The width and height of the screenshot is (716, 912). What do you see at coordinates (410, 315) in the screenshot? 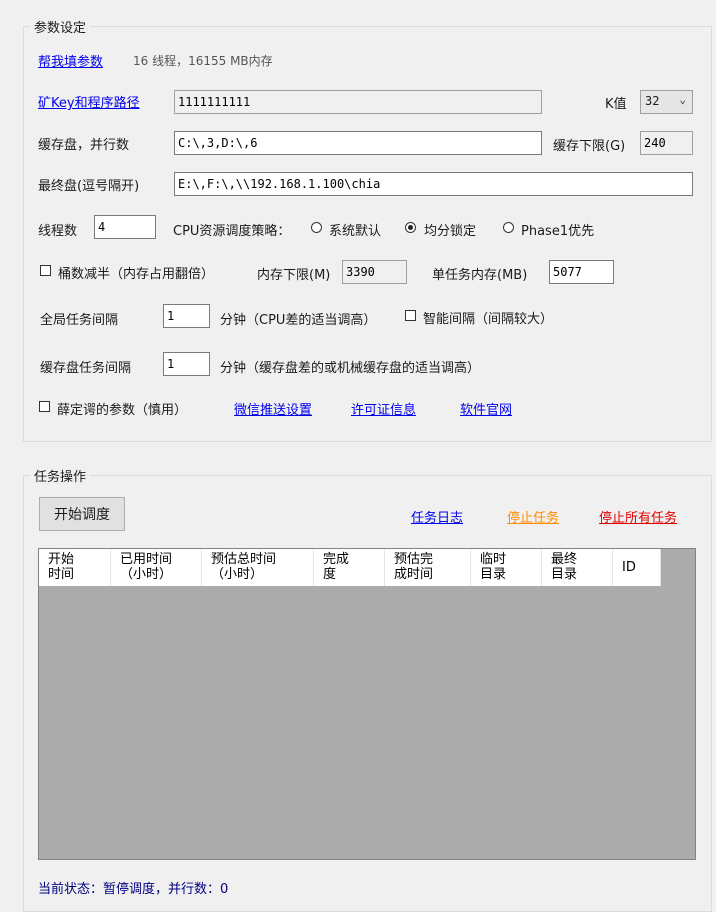
I see `smart-interval-checkbox` at bounding box center [410, 315].